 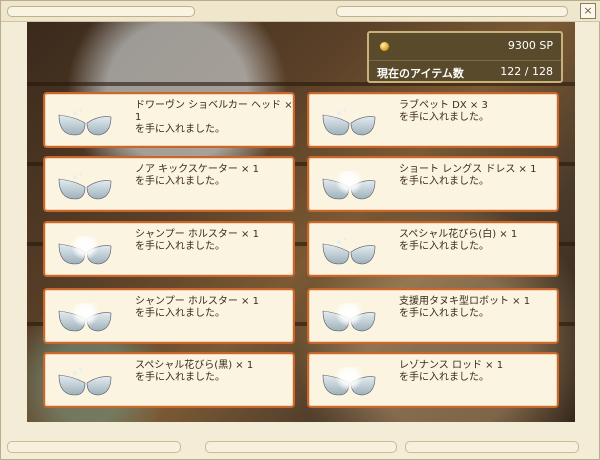 I want to click on item-name: レゾナンス ロッド × 1, so click(x=451, y=365).